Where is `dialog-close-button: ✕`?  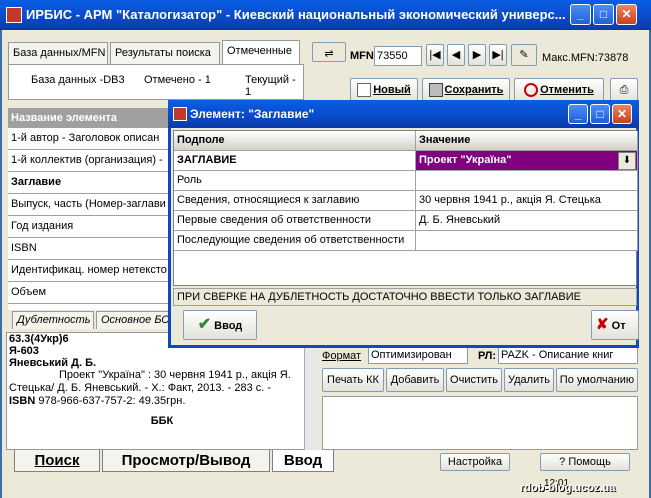
dialog-close-button: ✕ is located at coordinates (622, 114).